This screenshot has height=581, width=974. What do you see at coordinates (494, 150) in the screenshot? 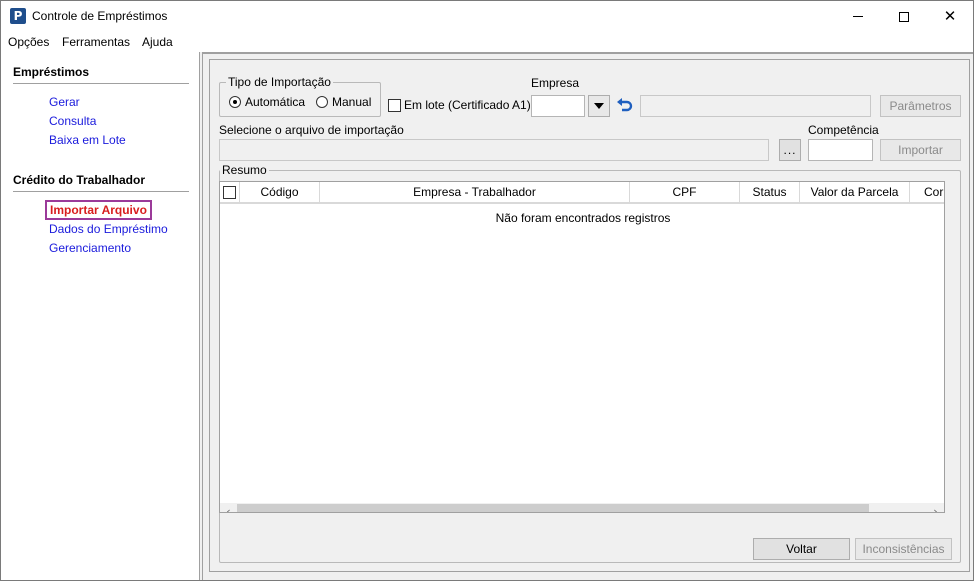
I see `arquivo-path-input` at bounding box center [494, 150].